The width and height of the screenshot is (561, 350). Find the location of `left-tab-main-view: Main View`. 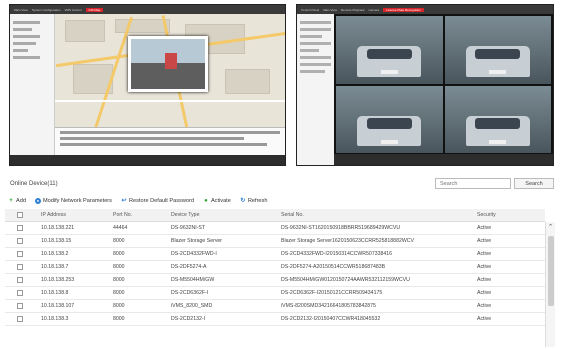

left-tab-main-view: Main View is located at coordinates (21, 9).